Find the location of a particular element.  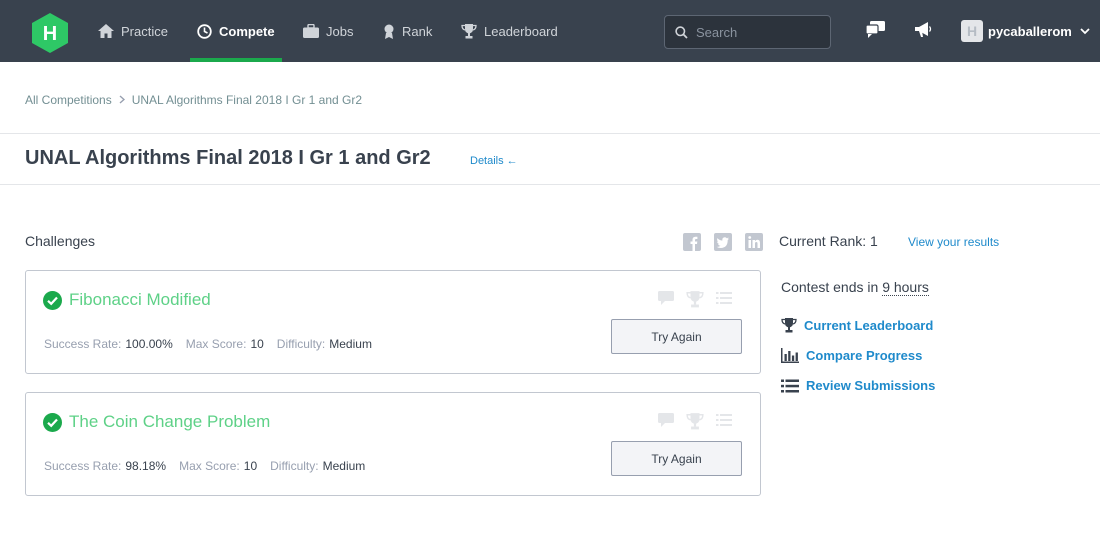

review-submissions-link: Review Submissions is located at coordinates (858, 385).